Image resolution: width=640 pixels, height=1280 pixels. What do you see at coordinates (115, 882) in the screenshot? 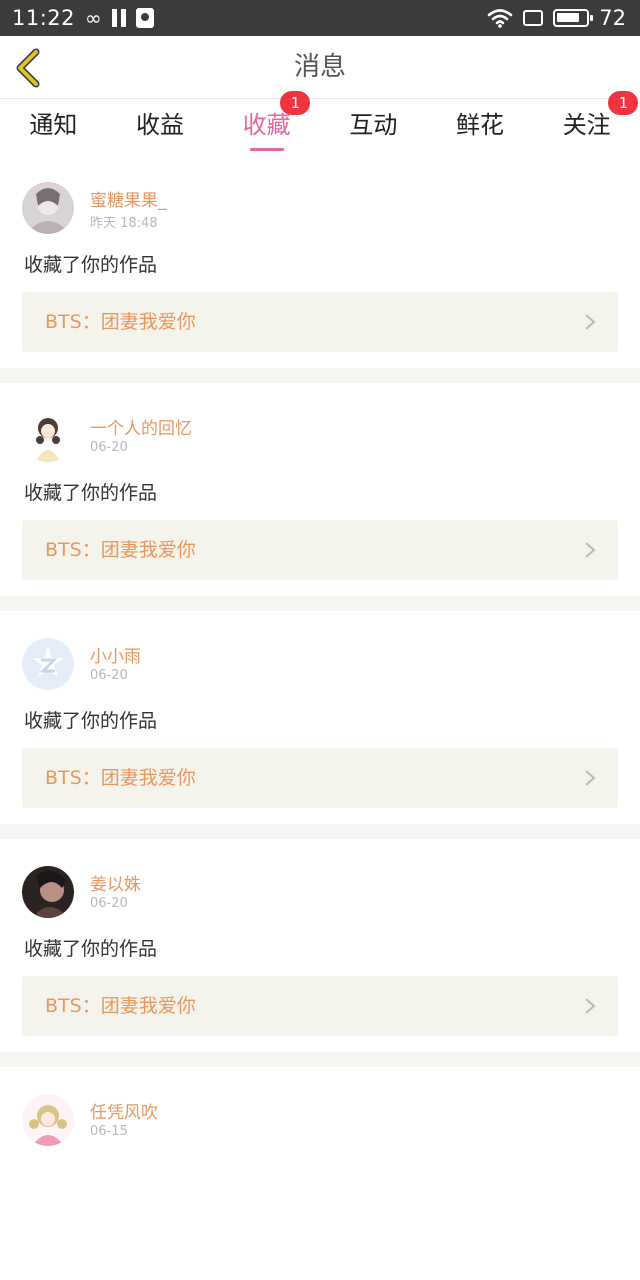
I see `user-name: 姜以姝` at bounding box center [115, 882].